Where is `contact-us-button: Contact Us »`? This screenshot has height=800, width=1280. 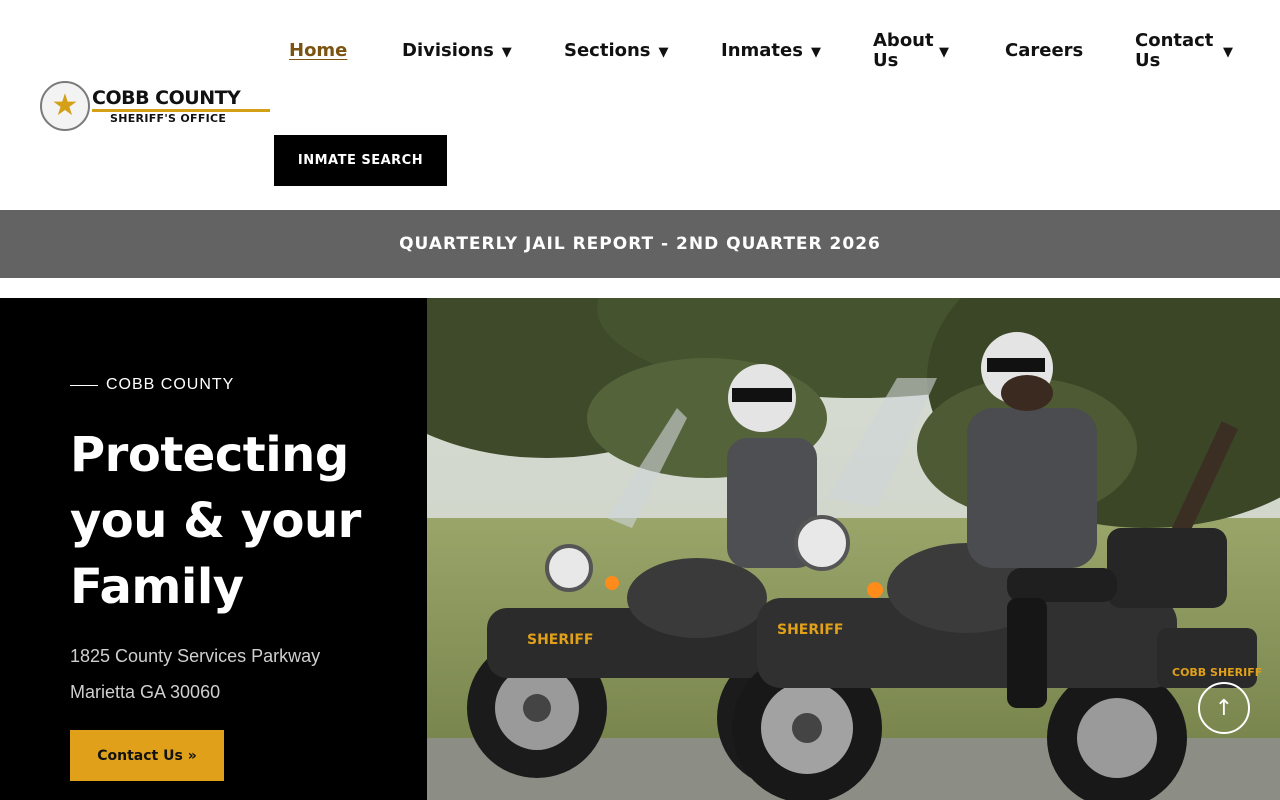
contact-us-button: Contact Us » is located at coordinates (147, 755).